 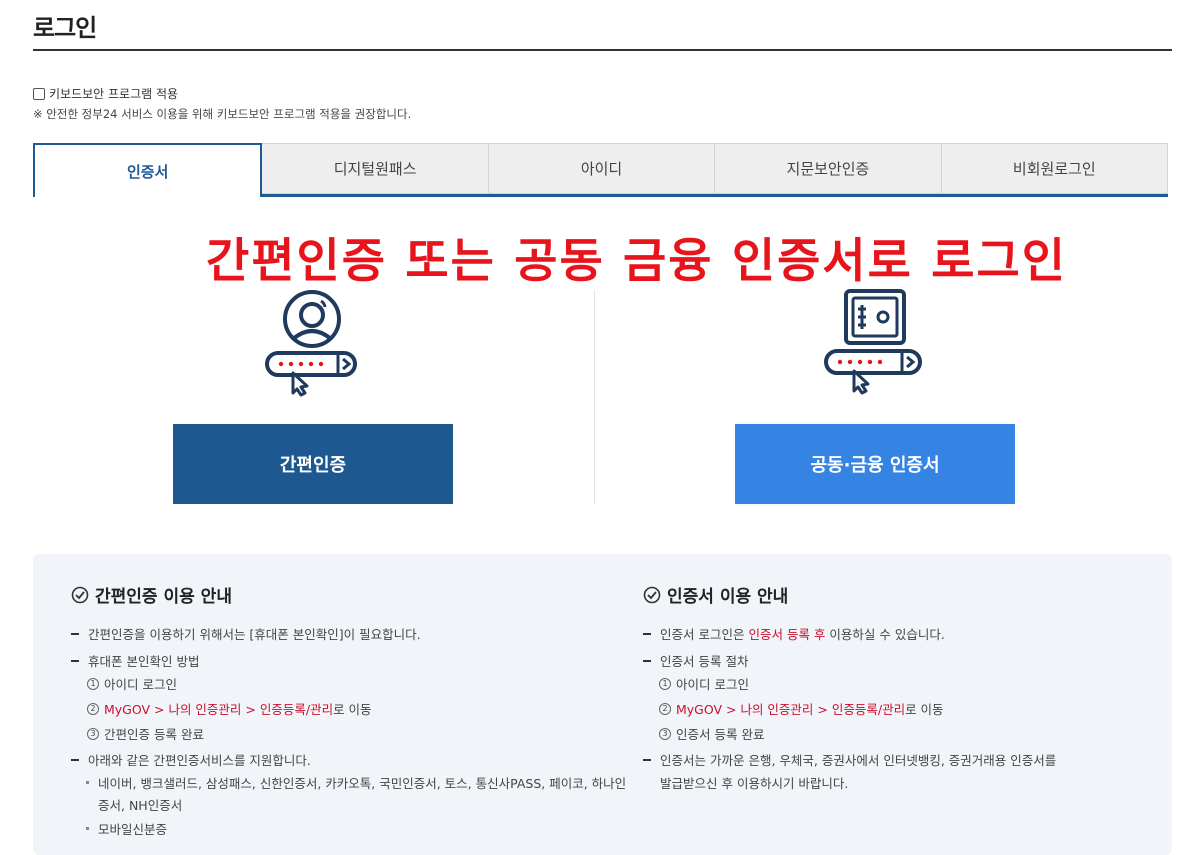 I want to click on cert-guide-step: 2 MyGOV > 나의 인증관리 > 인증등록/관리 로 이동, so click(x=793, y=708).